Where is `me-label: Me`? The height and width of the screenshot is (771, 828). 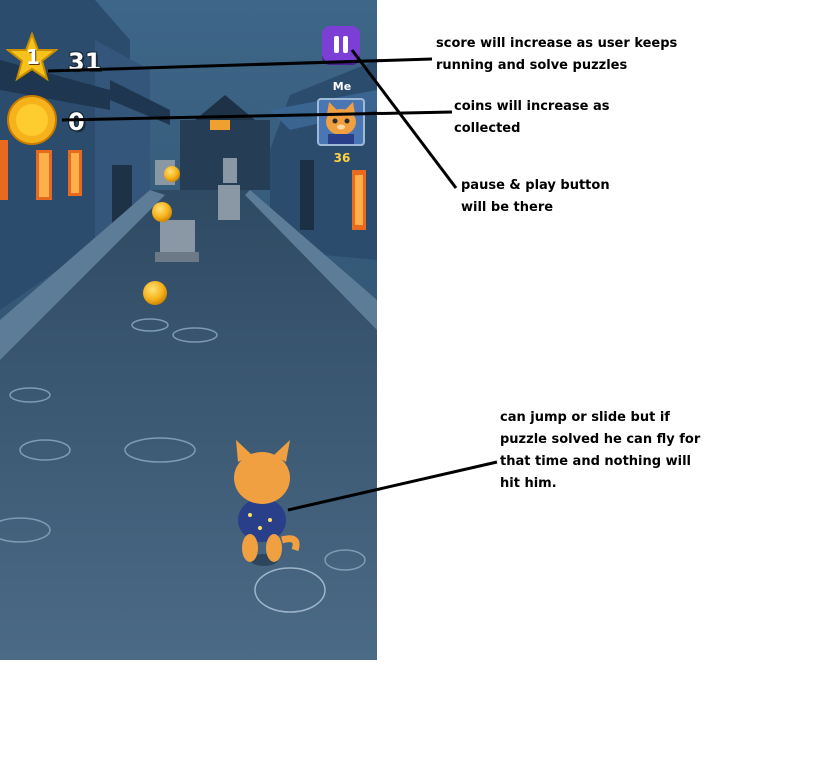 me-label: Me is located at coordinates (342, 86).